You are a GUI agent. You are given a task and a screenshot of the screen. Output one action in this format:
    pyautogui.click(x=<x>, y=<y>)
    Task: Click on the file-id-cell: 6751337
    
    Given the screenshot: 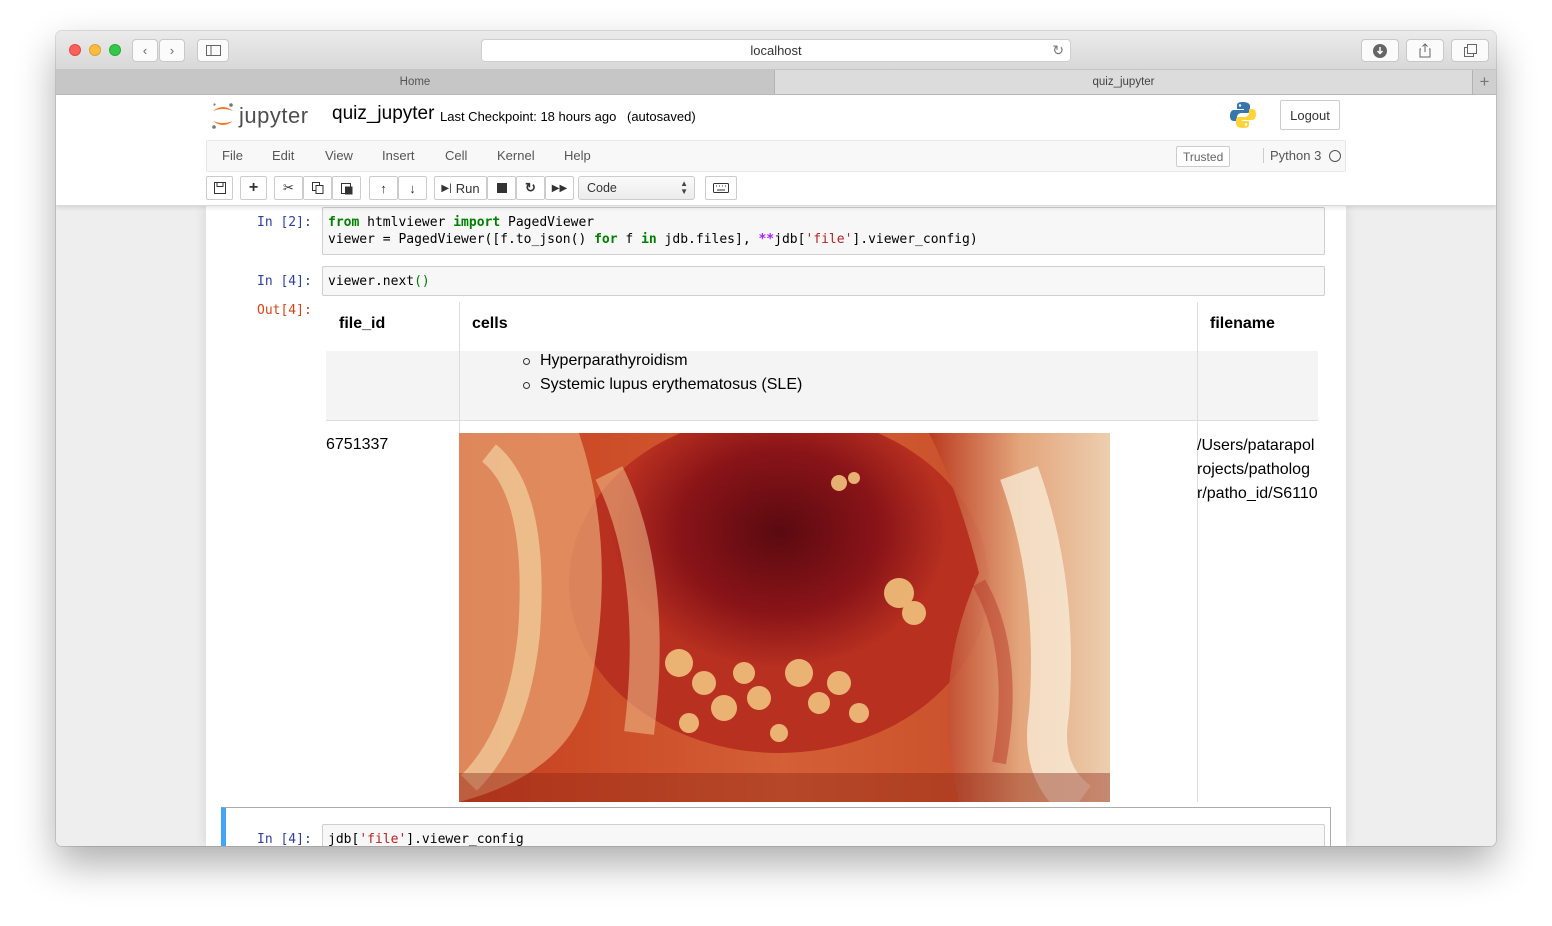 What is the action you would take?
    pyautogui.click(x=357, y=444)
    